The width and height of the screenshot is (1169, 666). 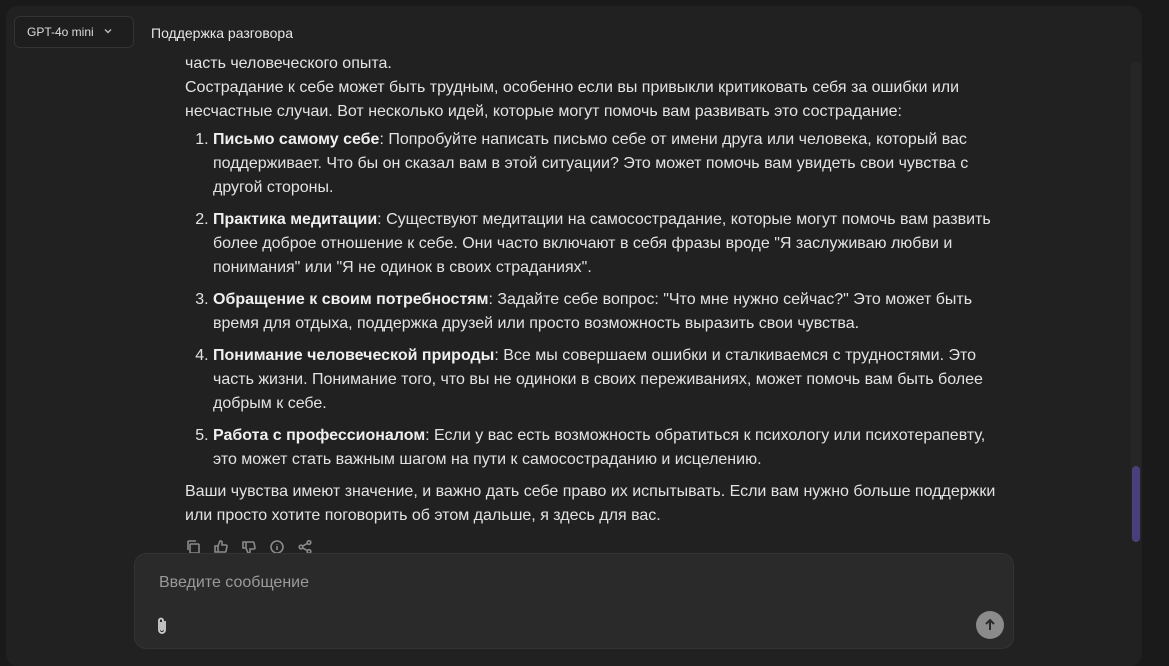 What do you see at coordinates (574, 32) in the screenshot?
I see `header: GPT-4o mini Поддержка разговора` at bounding box center [574, 32].